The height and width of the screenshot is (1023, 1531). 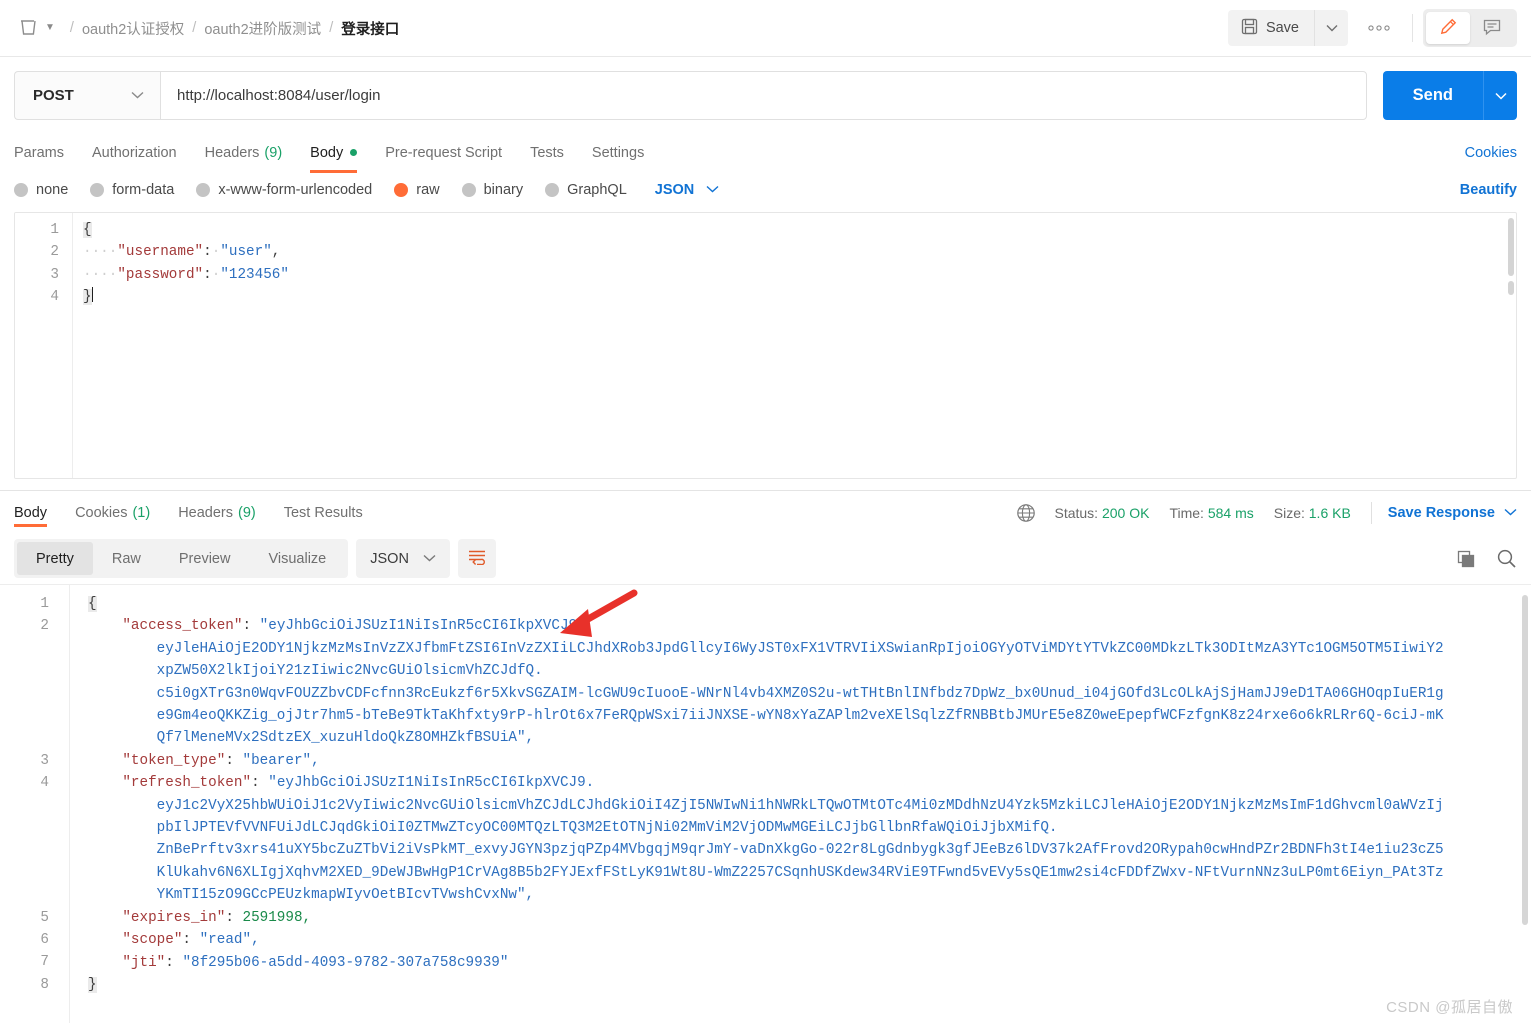 What do you see at coordinates (1076, 513) in the screenshot?
I see `status-label: Status:` at bounding box center [1076, 513].